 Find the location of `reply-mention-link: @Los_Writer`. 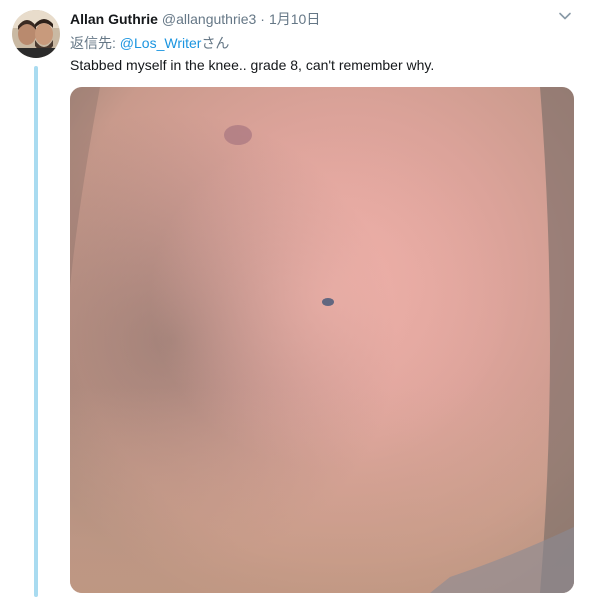

reply-mention-link: @Los_Writer is located at coordinates (161, 43).